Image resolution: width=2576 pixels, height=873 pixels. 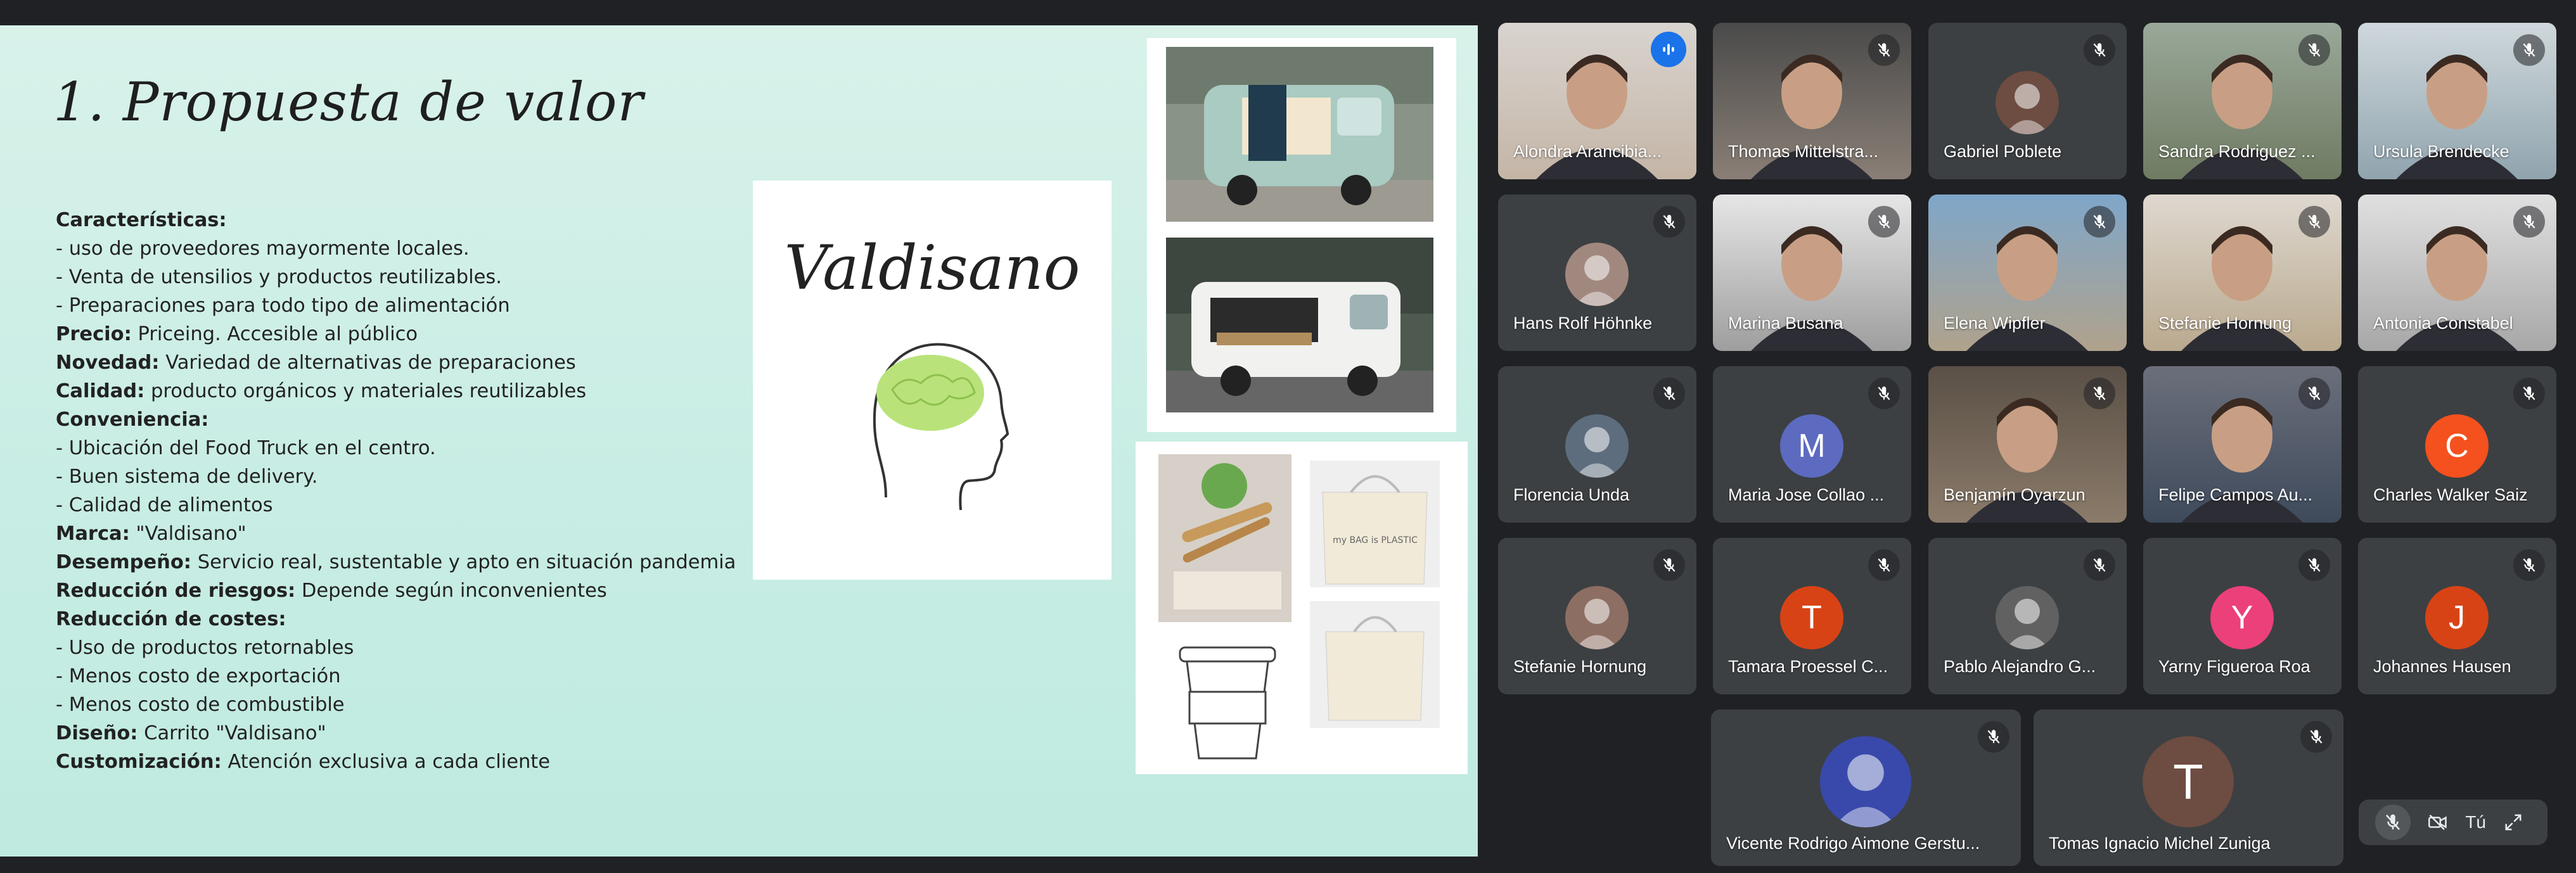 I want to click on expand-icon, so click(x=2513, y=823).